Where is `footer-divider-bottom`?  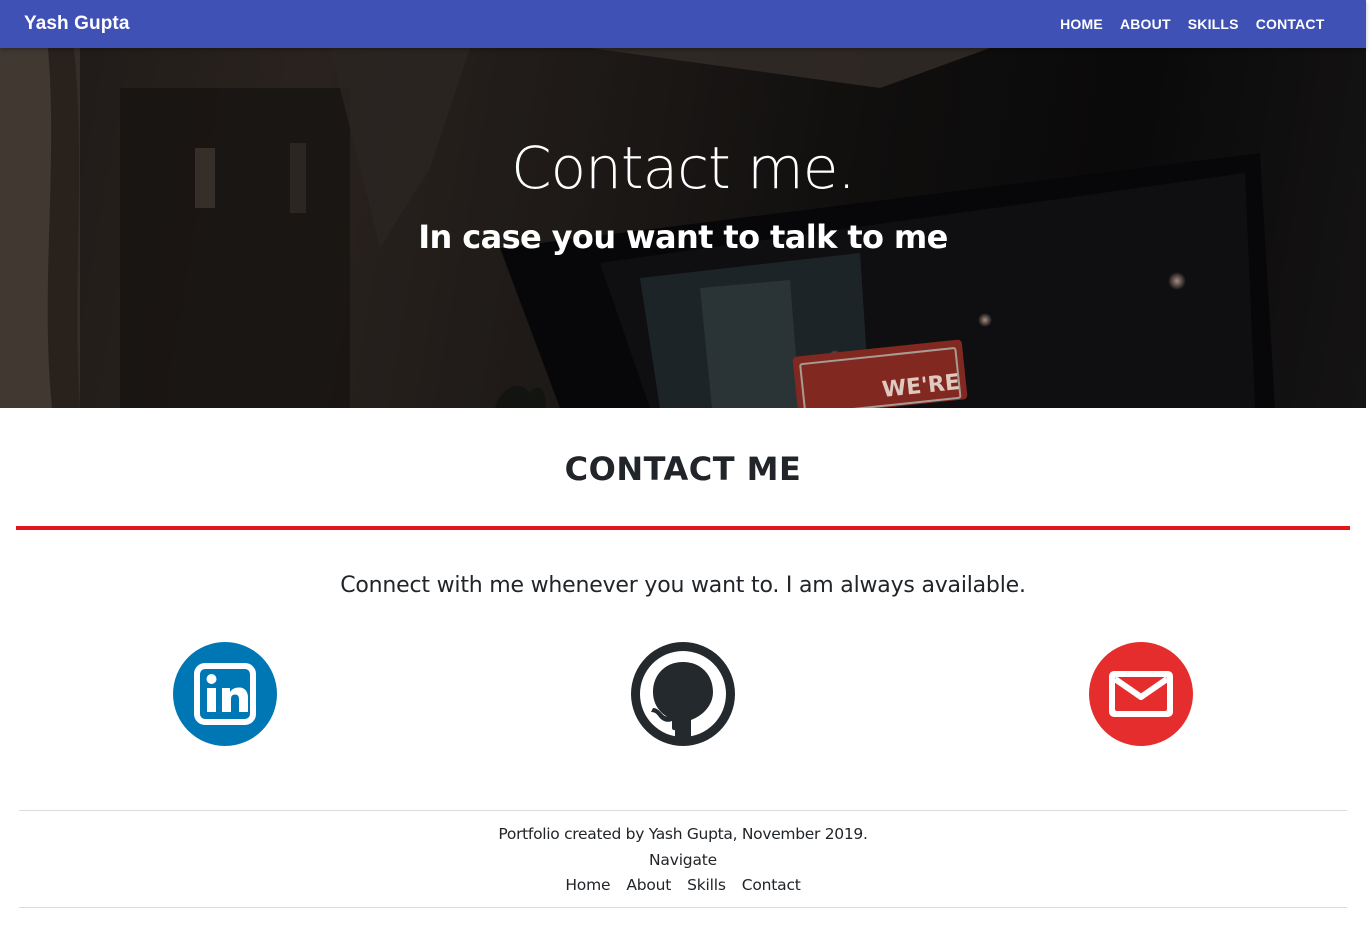 footer-divider-bottom is located at coordinates (683, 907).